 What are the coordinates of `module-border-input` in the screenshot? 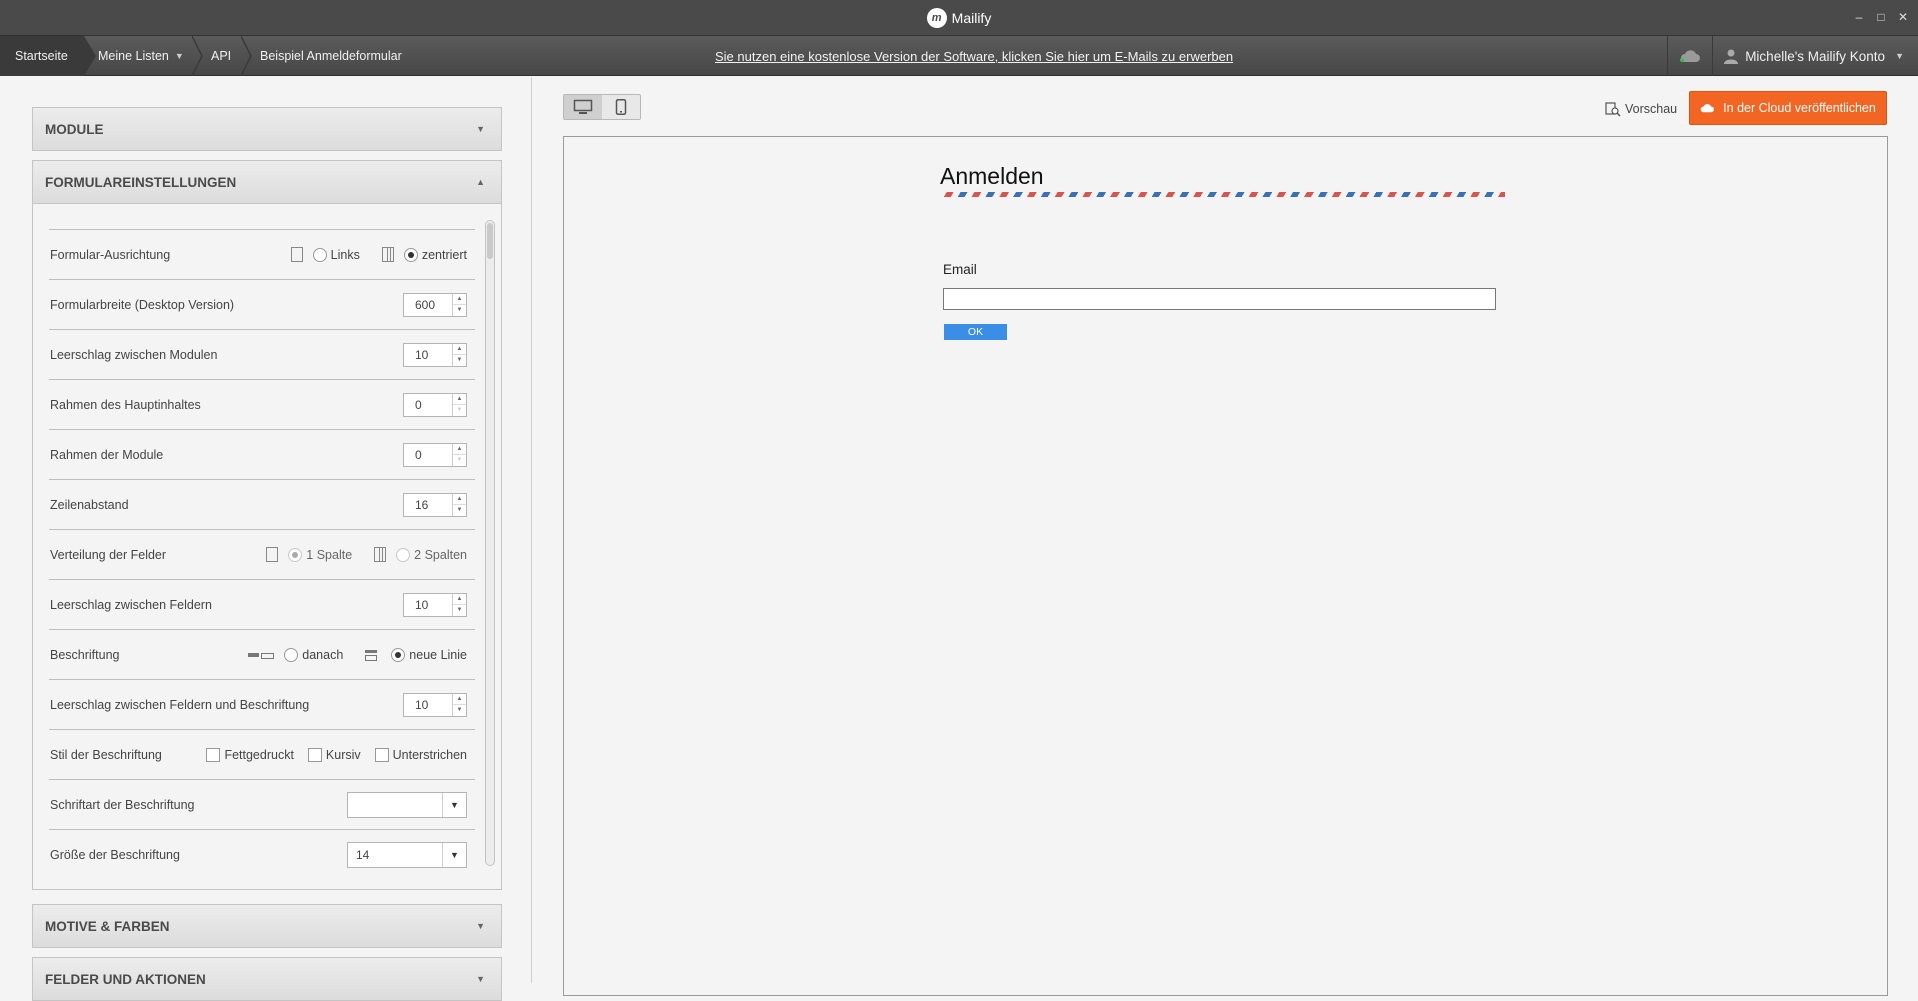 It's located at (428, 454).